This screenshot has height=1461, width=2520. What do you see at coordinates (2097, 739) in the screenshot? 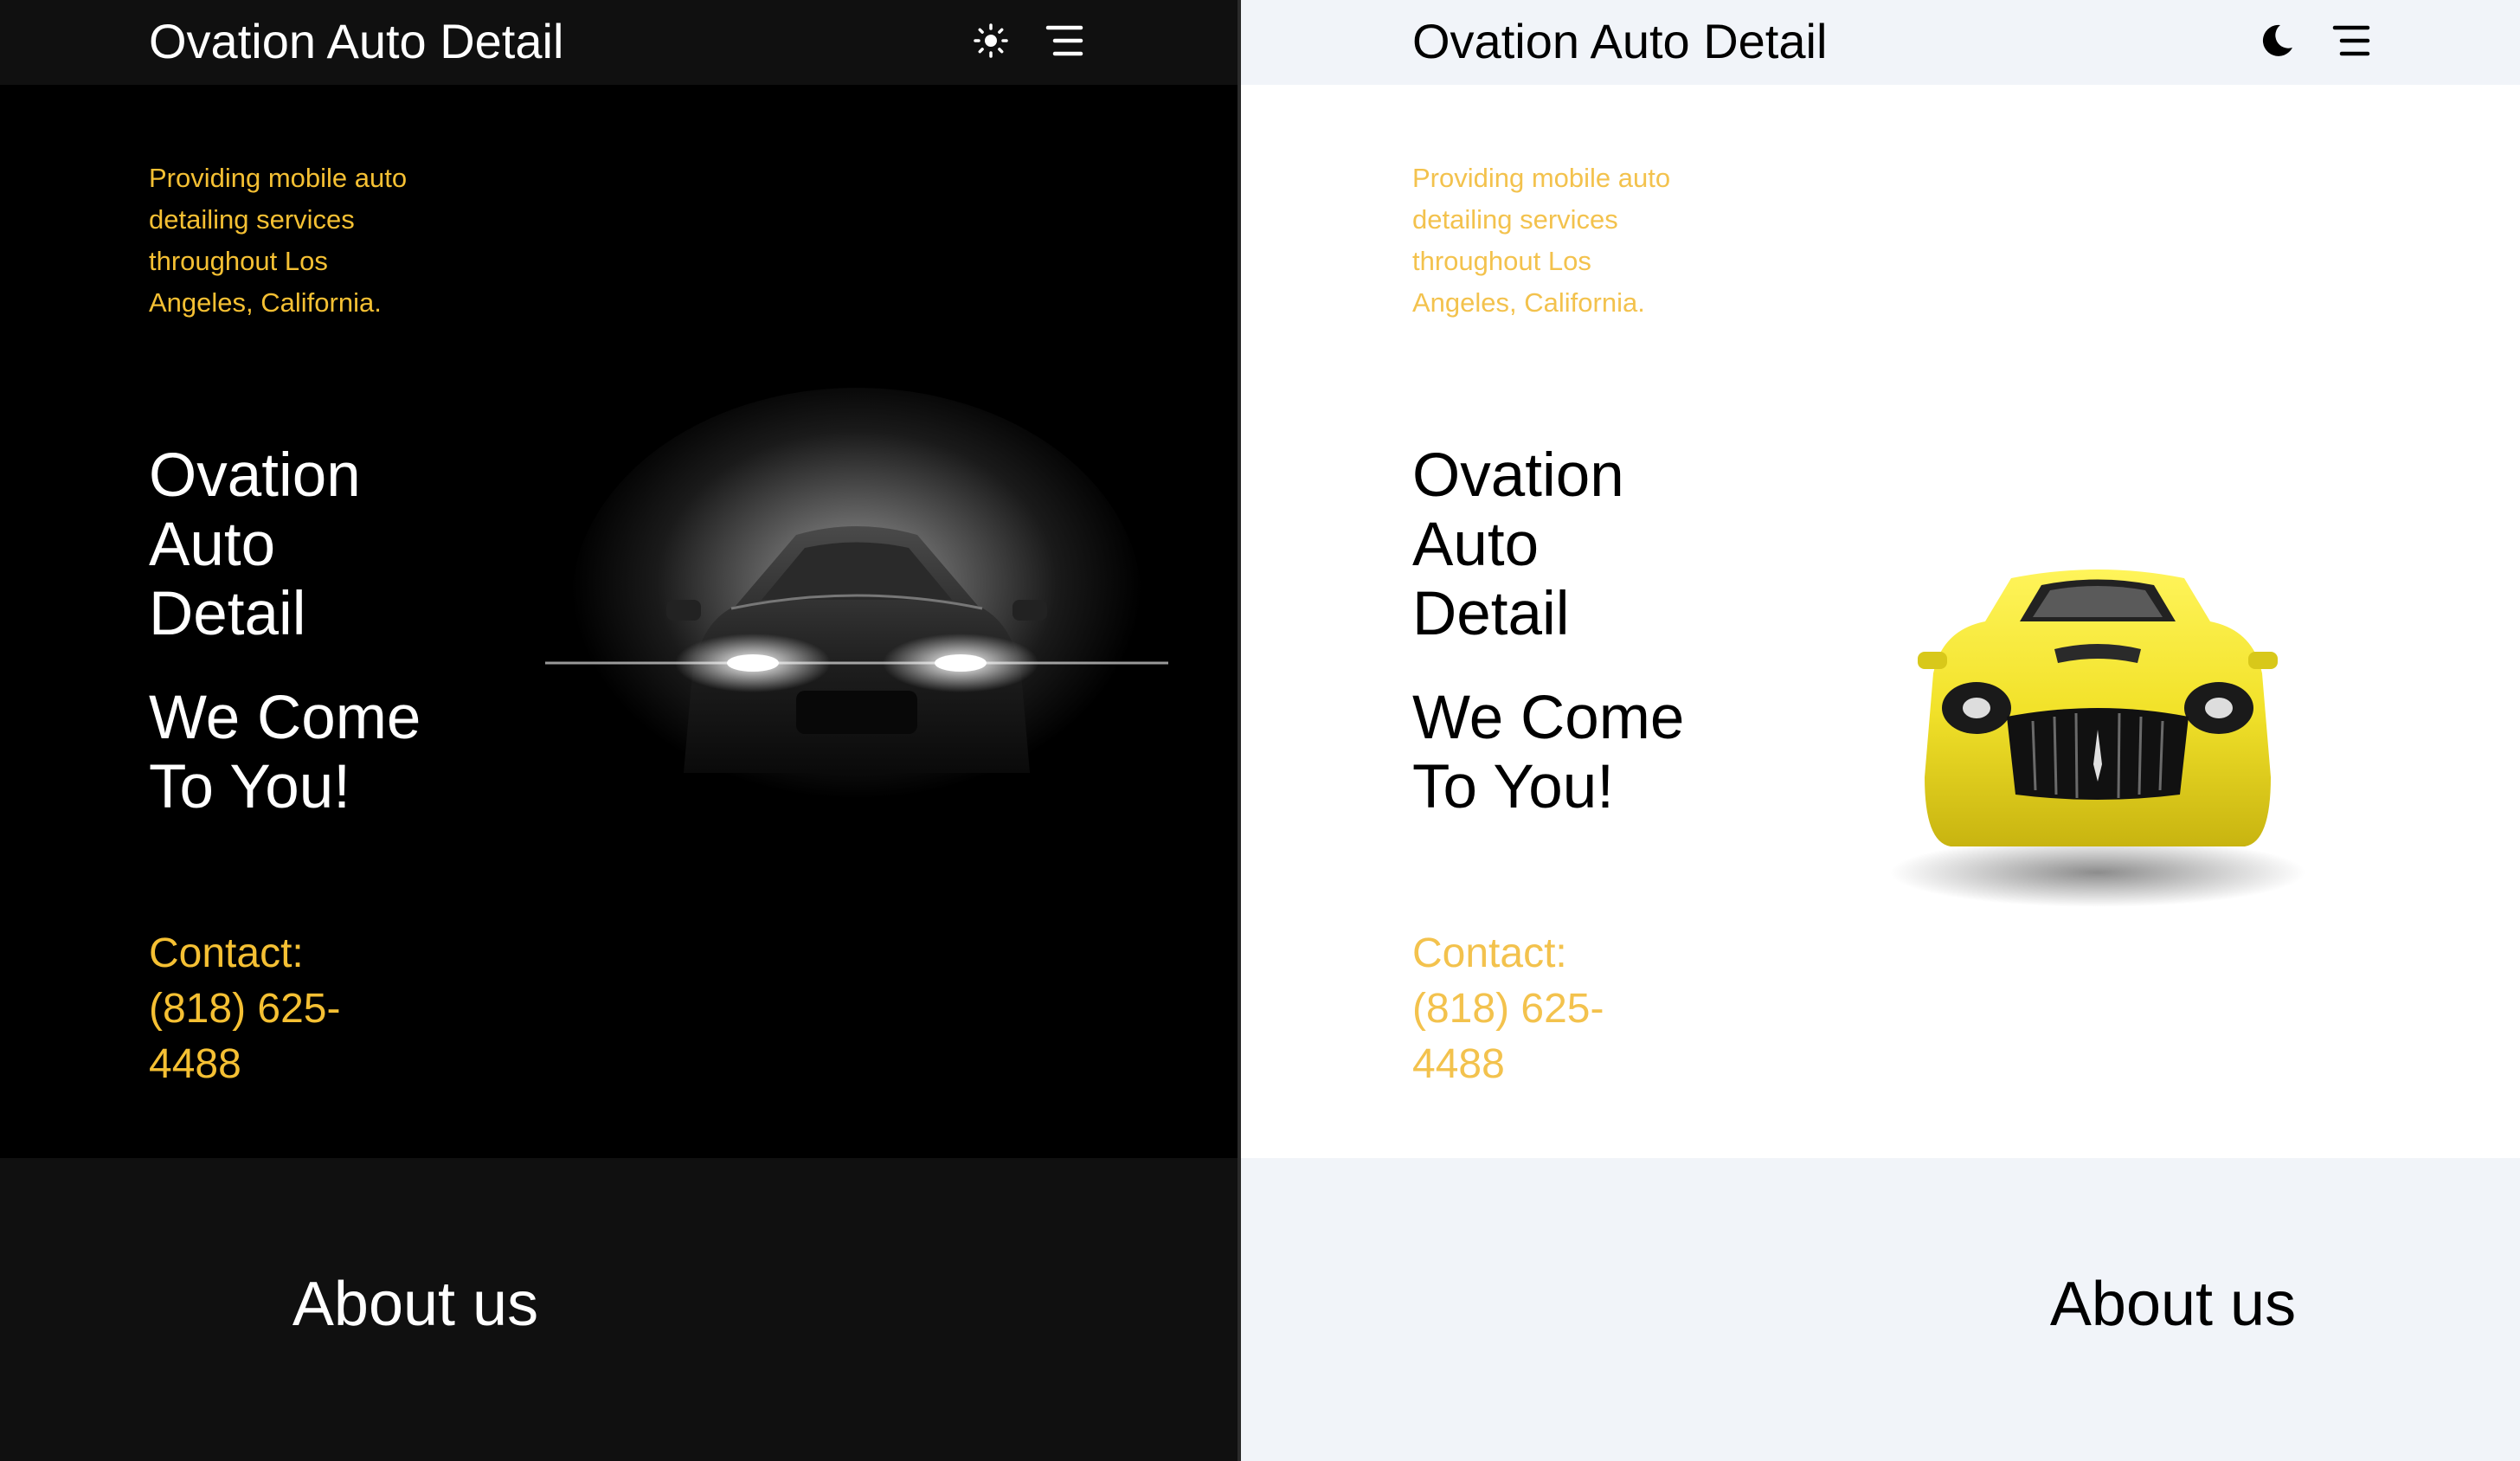
I see `yellow-sports-car-image` at bounding box center [2097, 739].